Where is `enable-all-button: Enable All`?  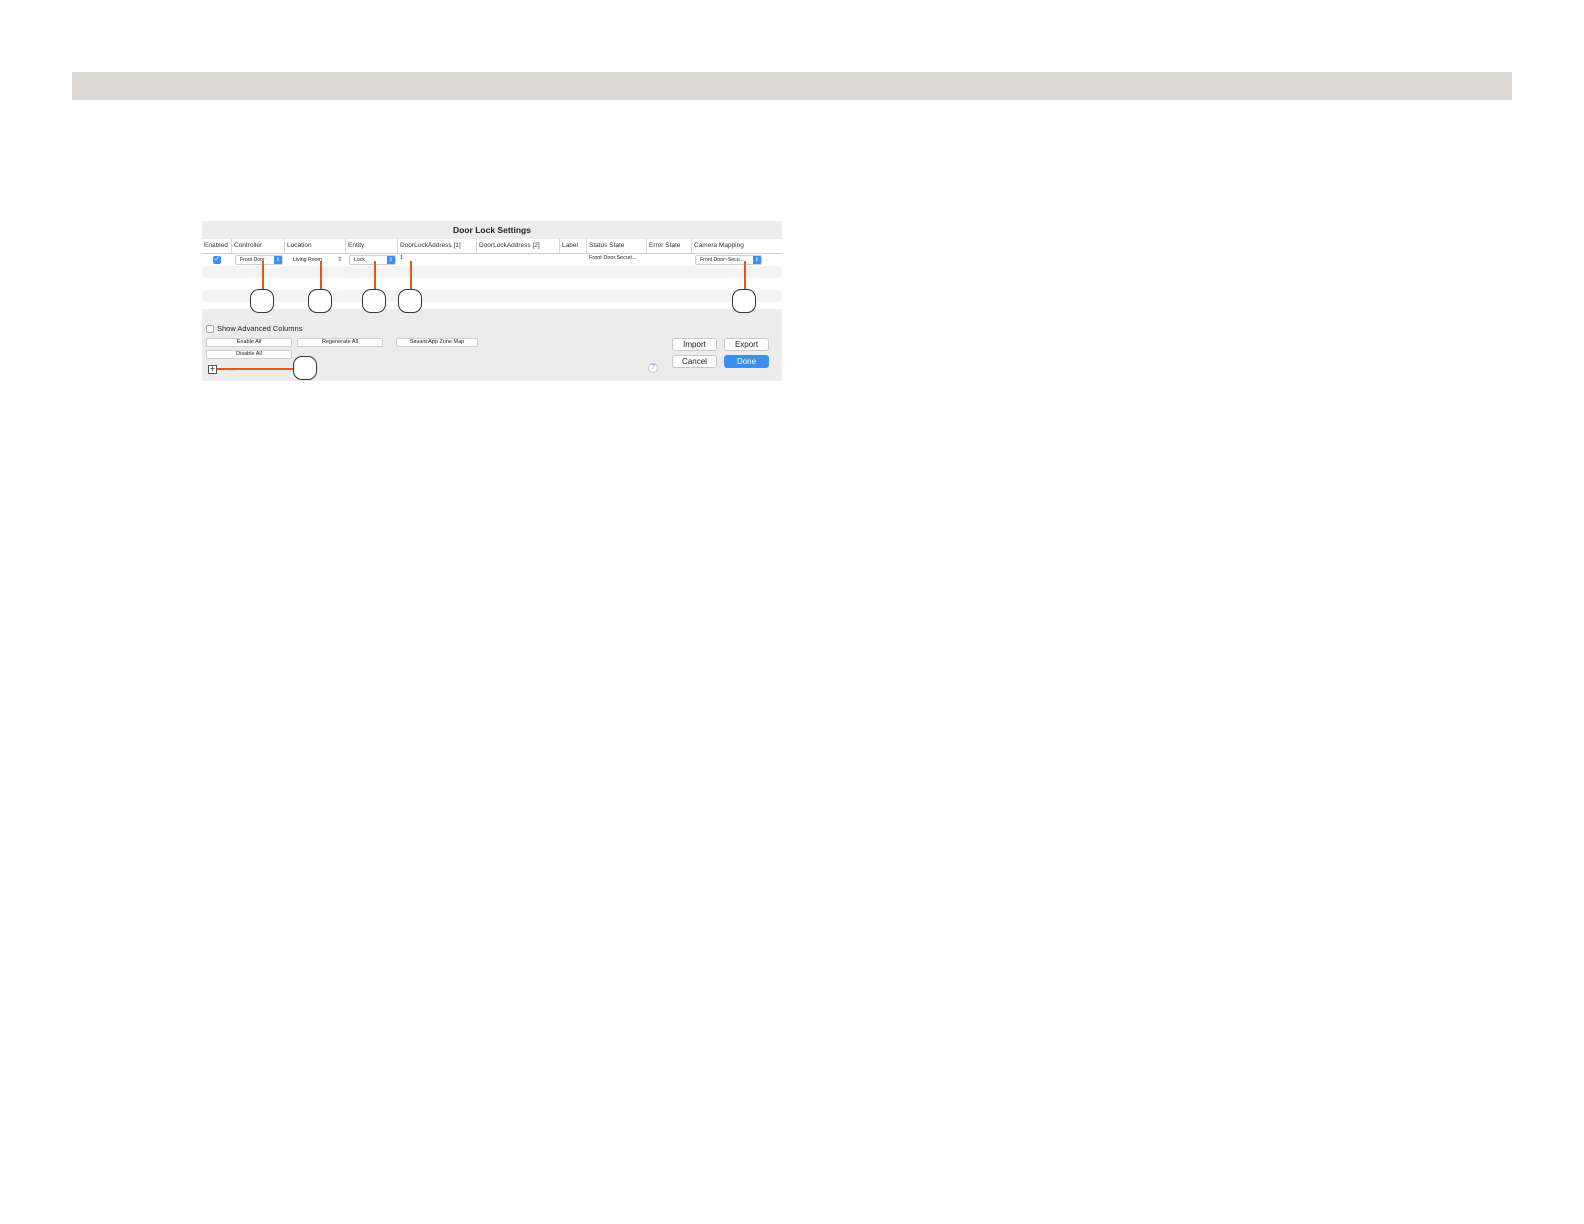
enable-all-button: Enable All is located at coordinates (249, 342).